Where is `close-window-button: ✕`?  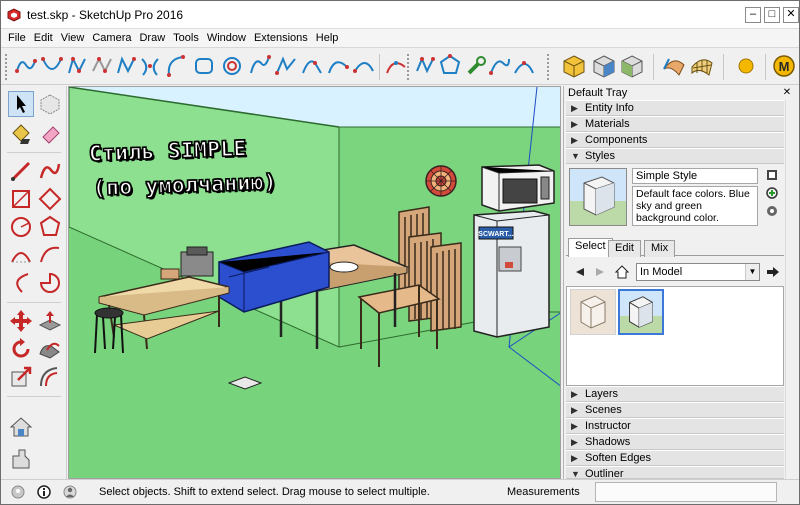 close-window-button: ✕ is located at coordinates (791, 15).